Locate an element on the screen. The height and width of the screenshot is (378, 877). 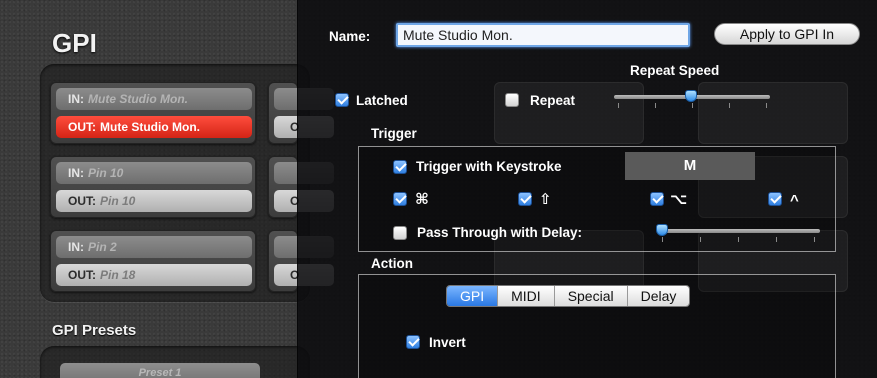
option-modifier-checkbox is located at coordinates (657, 199).